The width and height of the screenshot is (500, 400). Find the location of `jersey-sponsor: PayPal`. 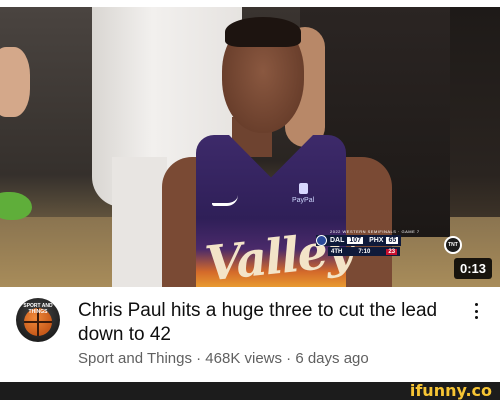

jersey-sponsor: PayPal is located at coordinates (303, 200).